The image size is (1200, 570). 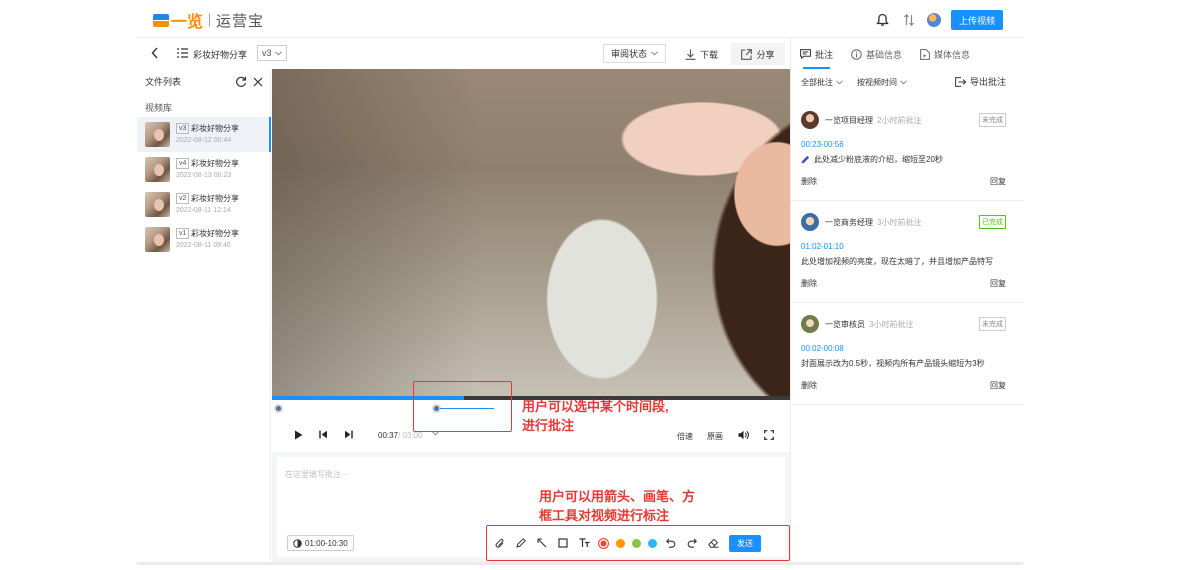 What do you see at coordinates (155, 54) in the screenshot?
I see `back-arrow-icon` at bounding box center [155, 54].